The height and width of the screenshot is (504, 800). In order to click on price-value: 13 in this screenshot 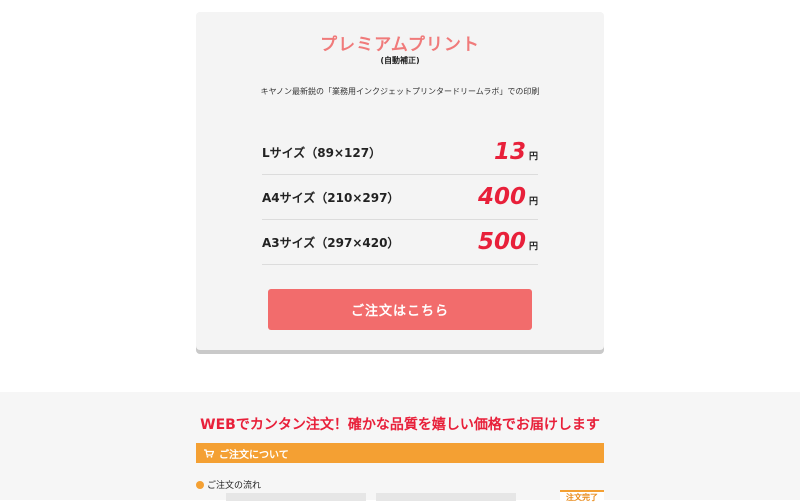, I will do `click(509, 152)`.